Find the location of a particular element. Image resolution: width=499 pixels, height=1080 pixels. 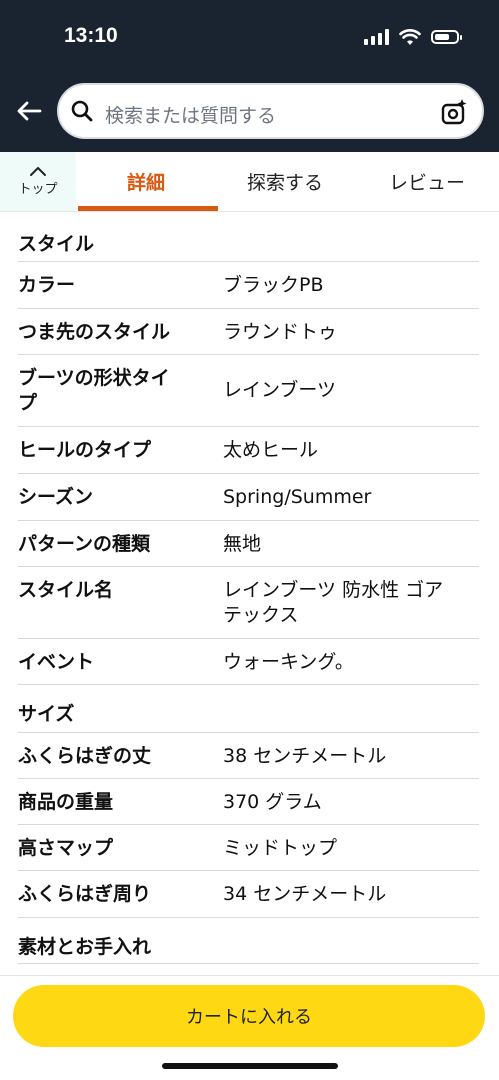

search-placeholder: 検索または質問する is located at coordinates (191, 116).